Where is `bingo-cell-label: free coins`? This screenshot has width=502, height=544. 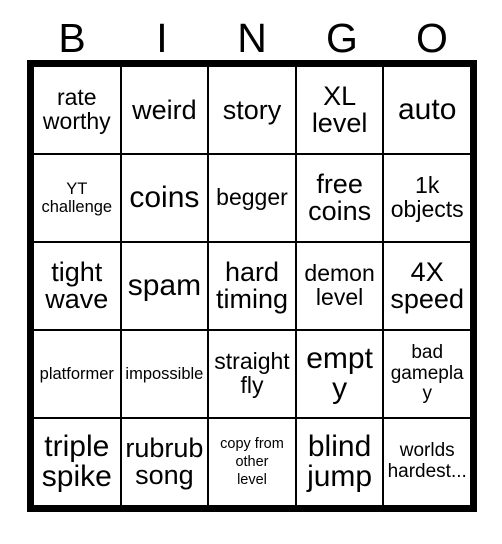 bingo-cell-label: free coins is located at coordinates (340, 197).